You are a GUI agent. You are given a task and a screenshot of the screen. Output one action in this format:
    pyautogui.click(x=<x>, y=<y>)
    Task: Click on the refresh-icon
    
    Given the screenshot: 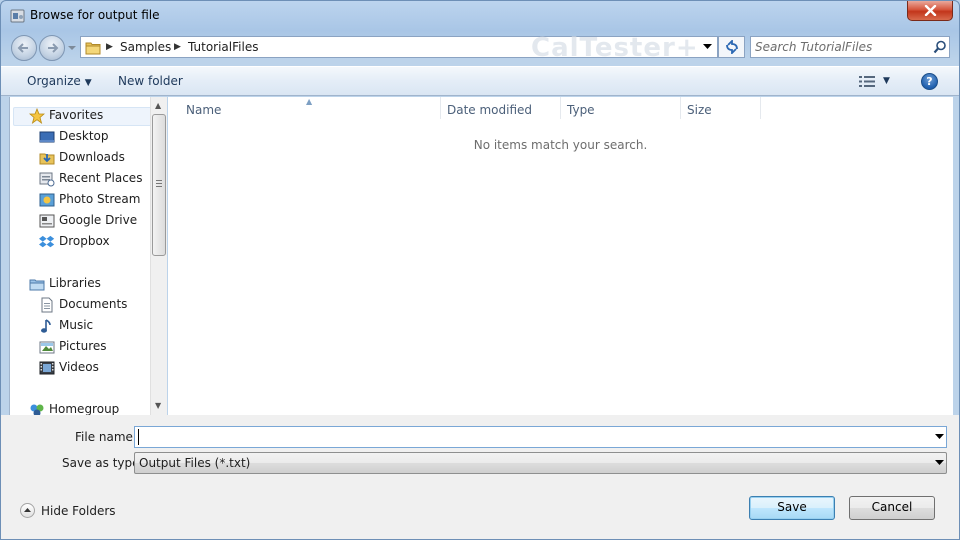 What is the action you would take?
    pyautogui.click(x=732, y=47)
    